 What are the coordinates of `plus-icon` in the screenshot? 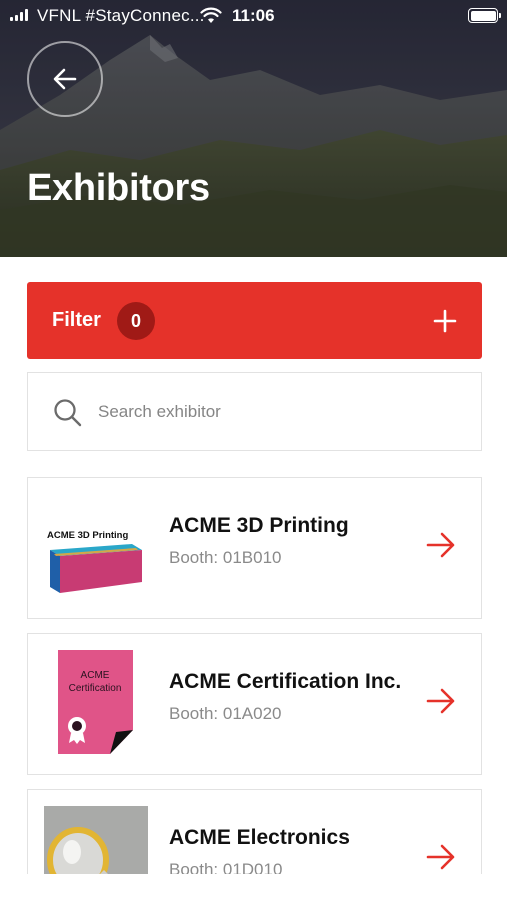 It's located at (445, 321).